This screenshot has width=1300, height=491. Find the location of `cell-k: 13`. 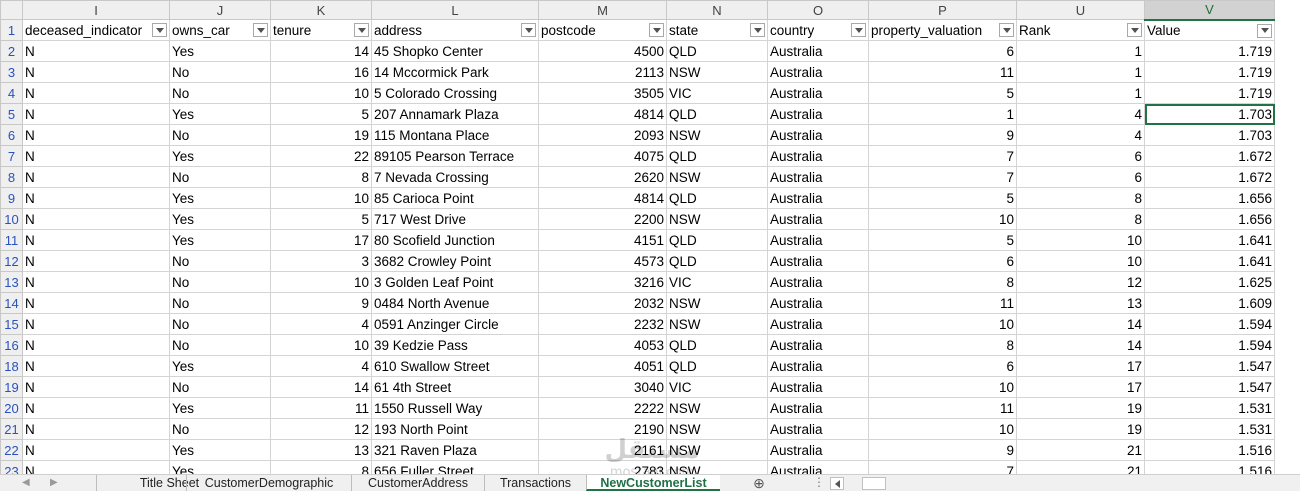

cell-k: 13 is located at coordinates (321, 450).